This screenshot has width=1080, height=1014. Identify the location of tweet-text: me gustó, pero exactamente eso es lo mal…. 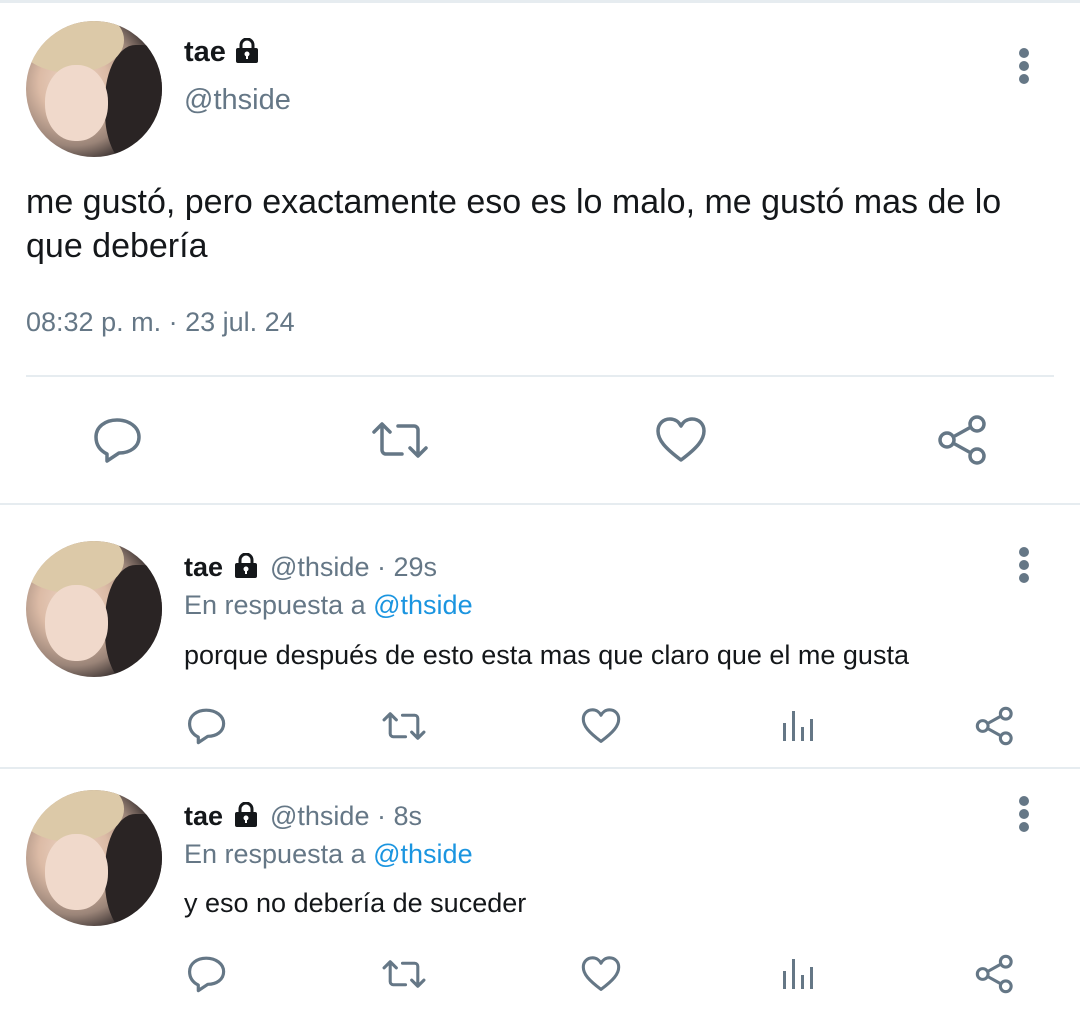
(514, 224).